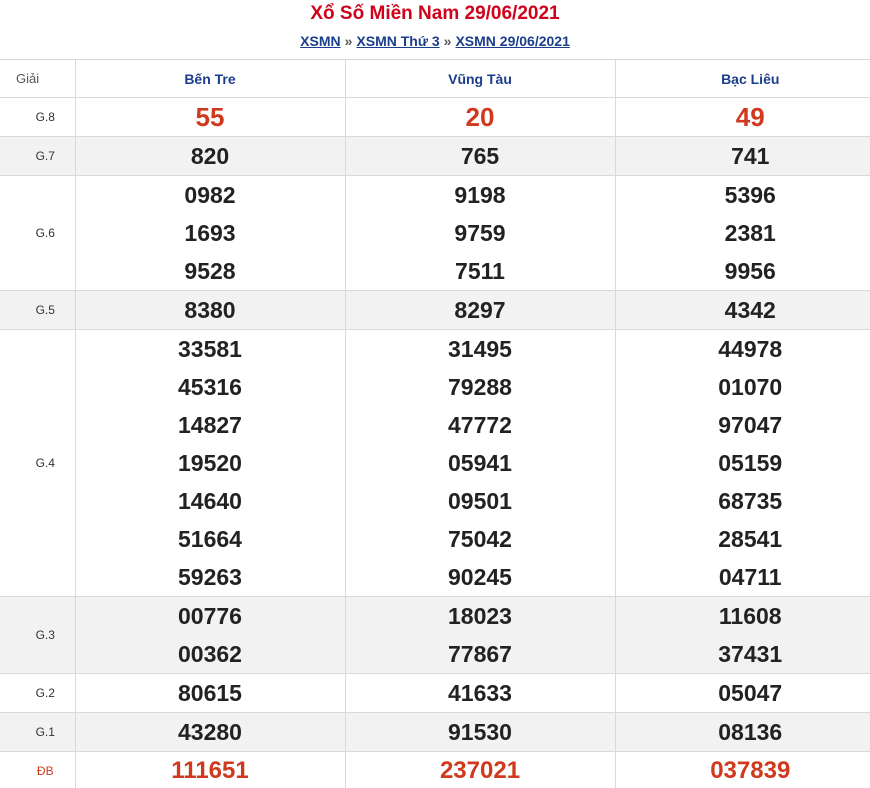 This screenshot has width=870, height=788. What do you see at coordinates (38, 233) in the screenshot?
I see `prize-label: G.6` at bounding box center [38, 233].